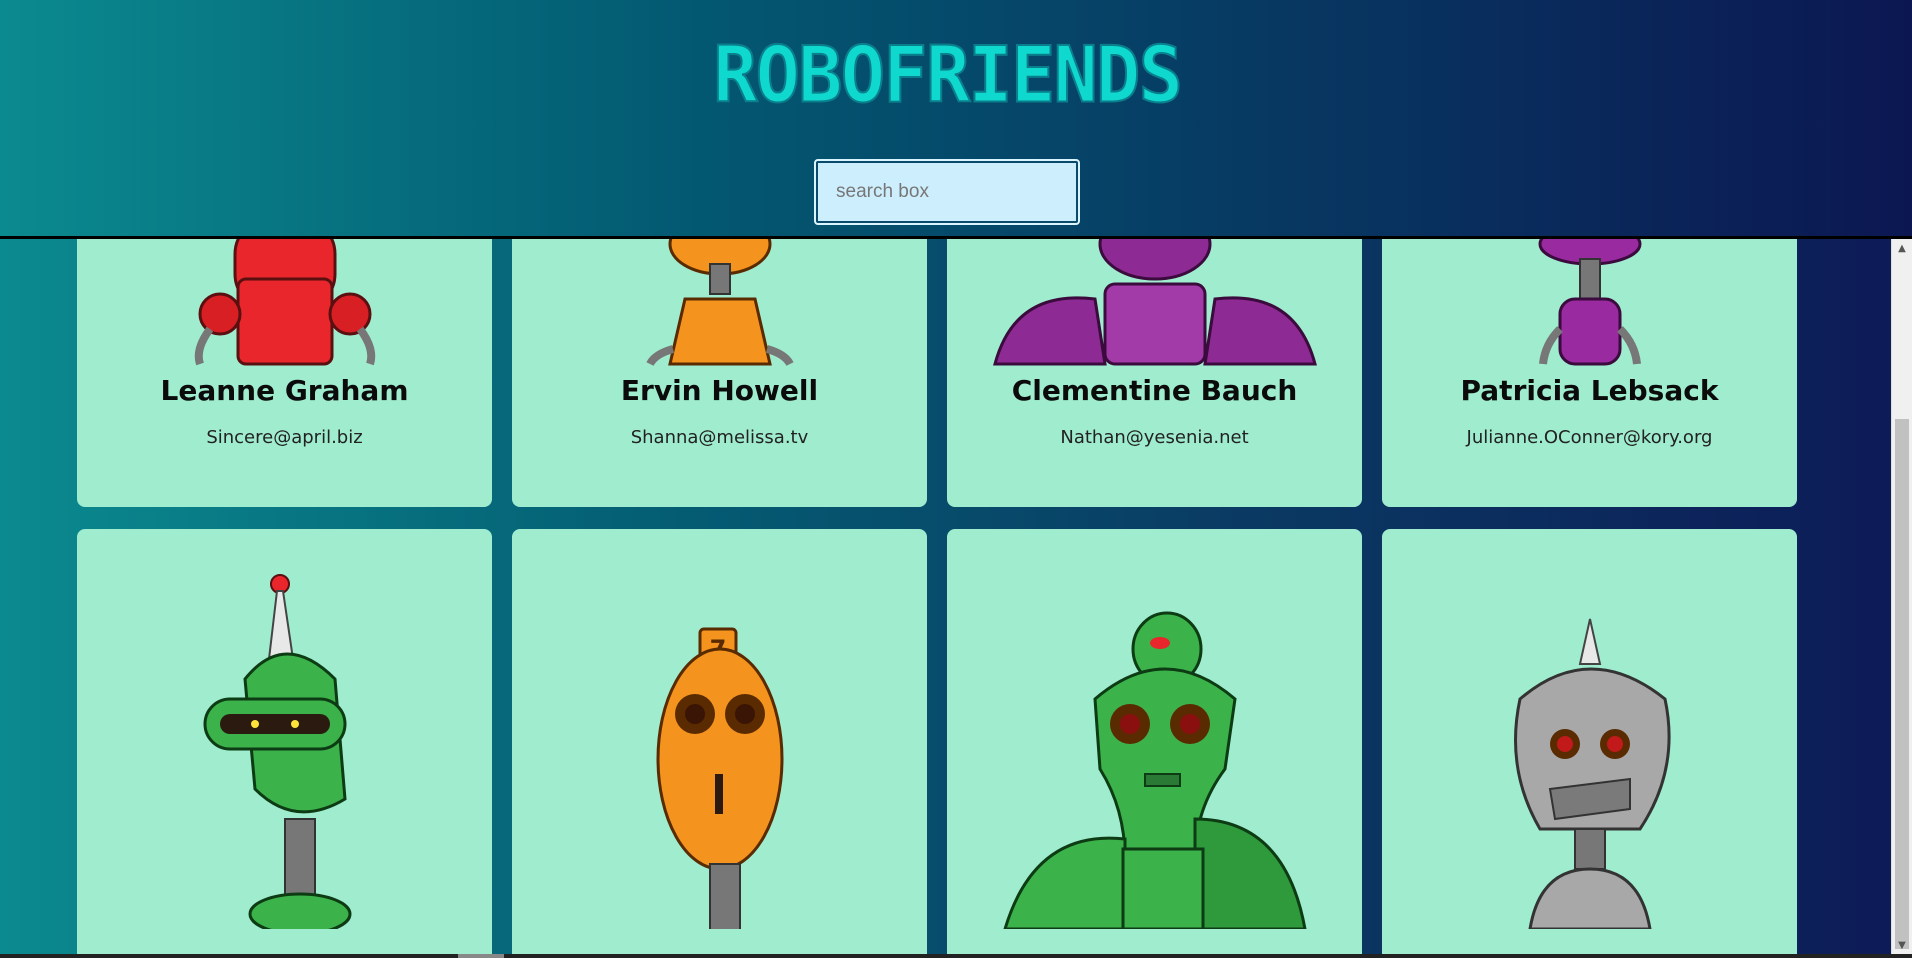  I want to click on robot-card: Ervin Howell Shanna@melissa.tv, so click(719, 373).